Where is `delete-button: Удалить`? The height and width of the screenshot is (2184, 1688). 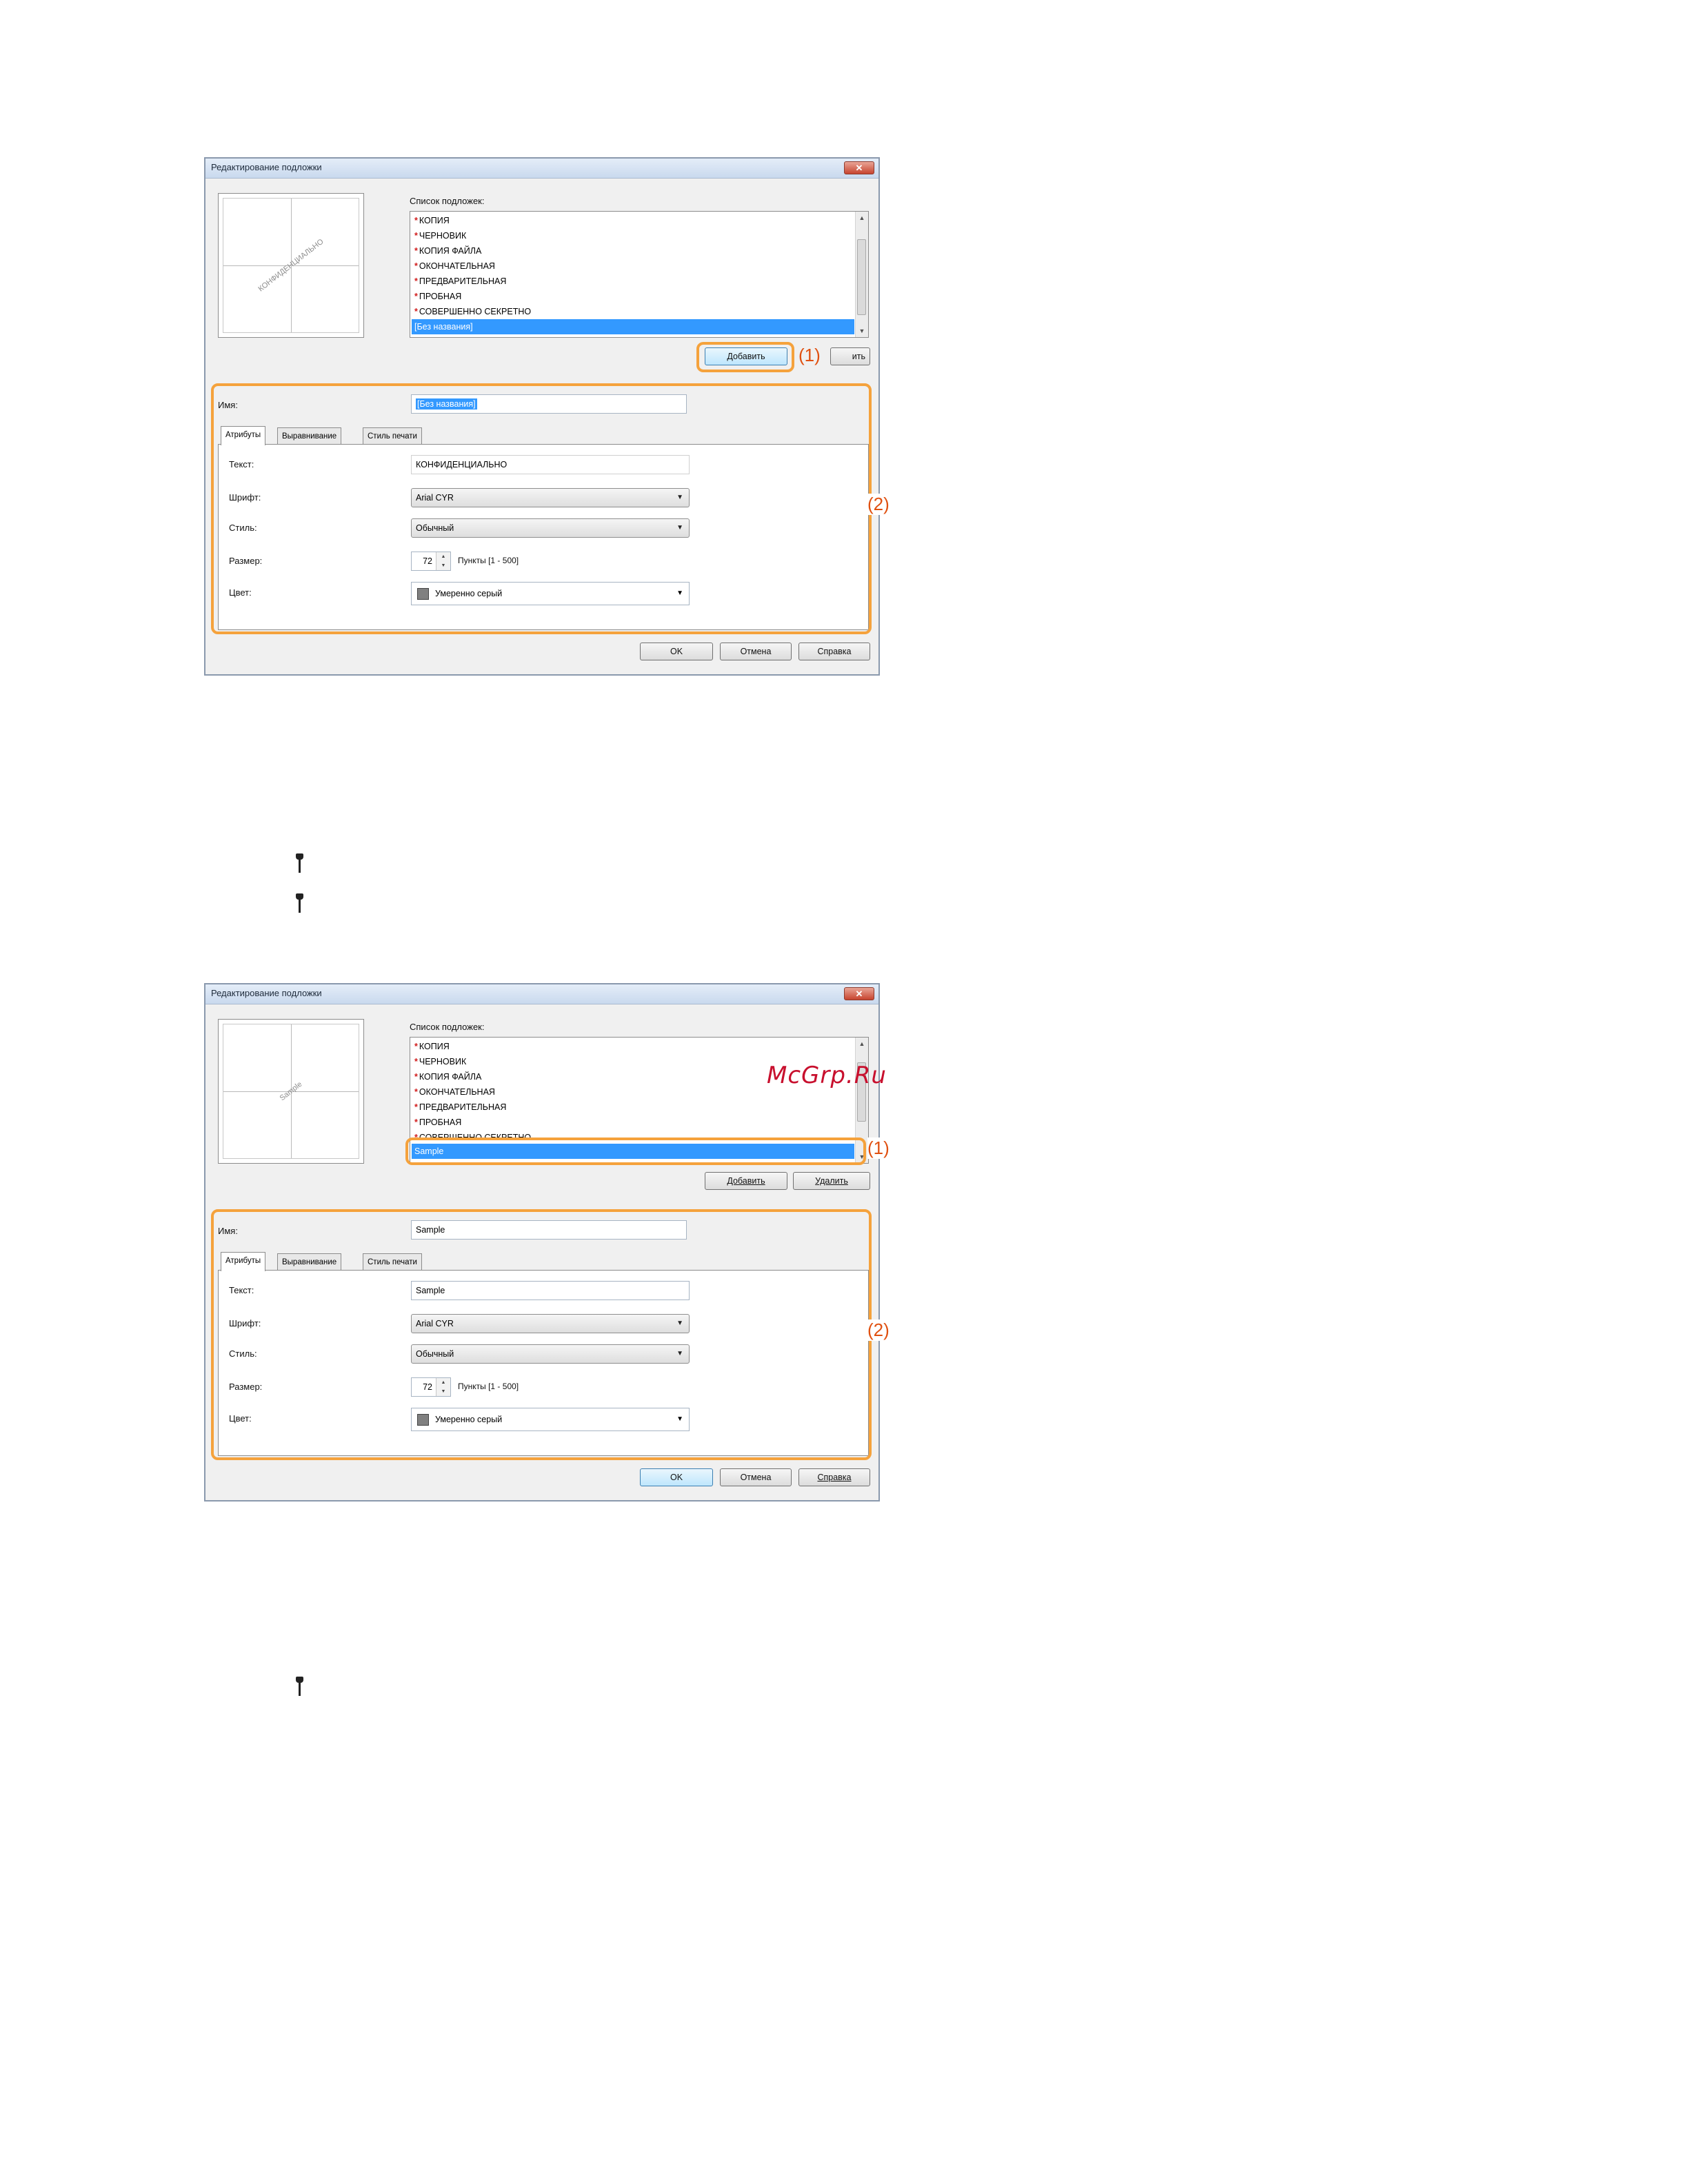
delete-button: Удалить is located at coordinates (832, 1181).